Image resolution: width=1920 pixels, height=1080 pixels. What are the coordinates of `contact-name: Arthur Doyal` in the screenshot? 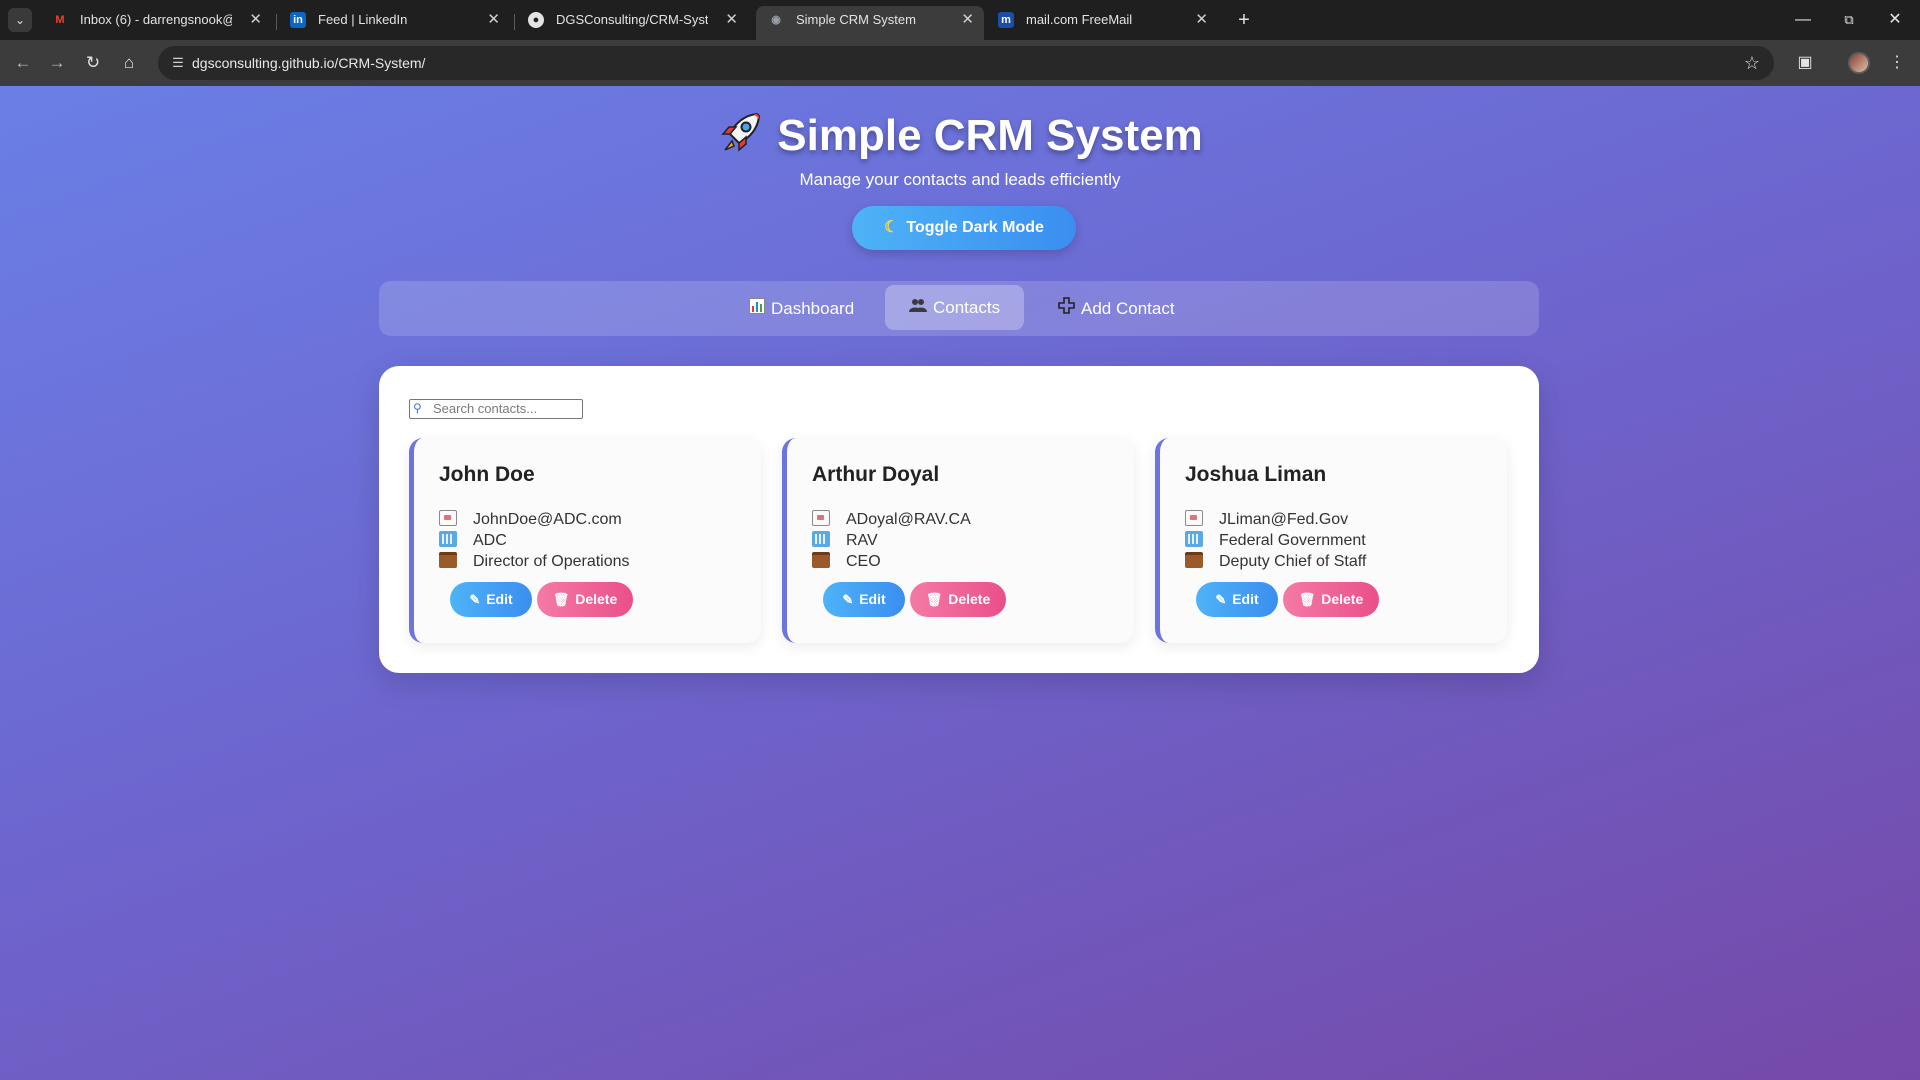 It's located at (876, 474).